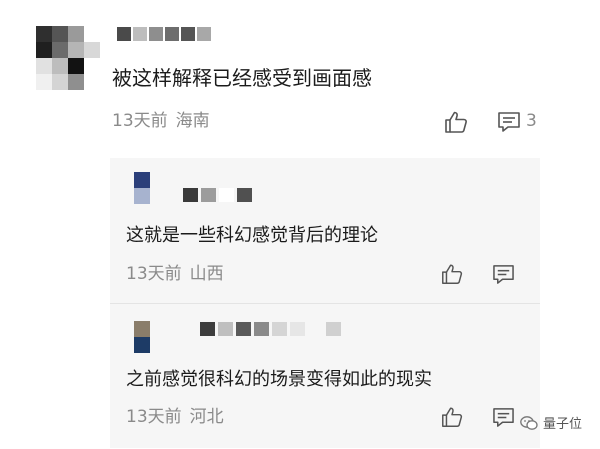  Describe the element at coordinates (192, 121) in the screenshot. I see `comment-location: 海南` at that location.